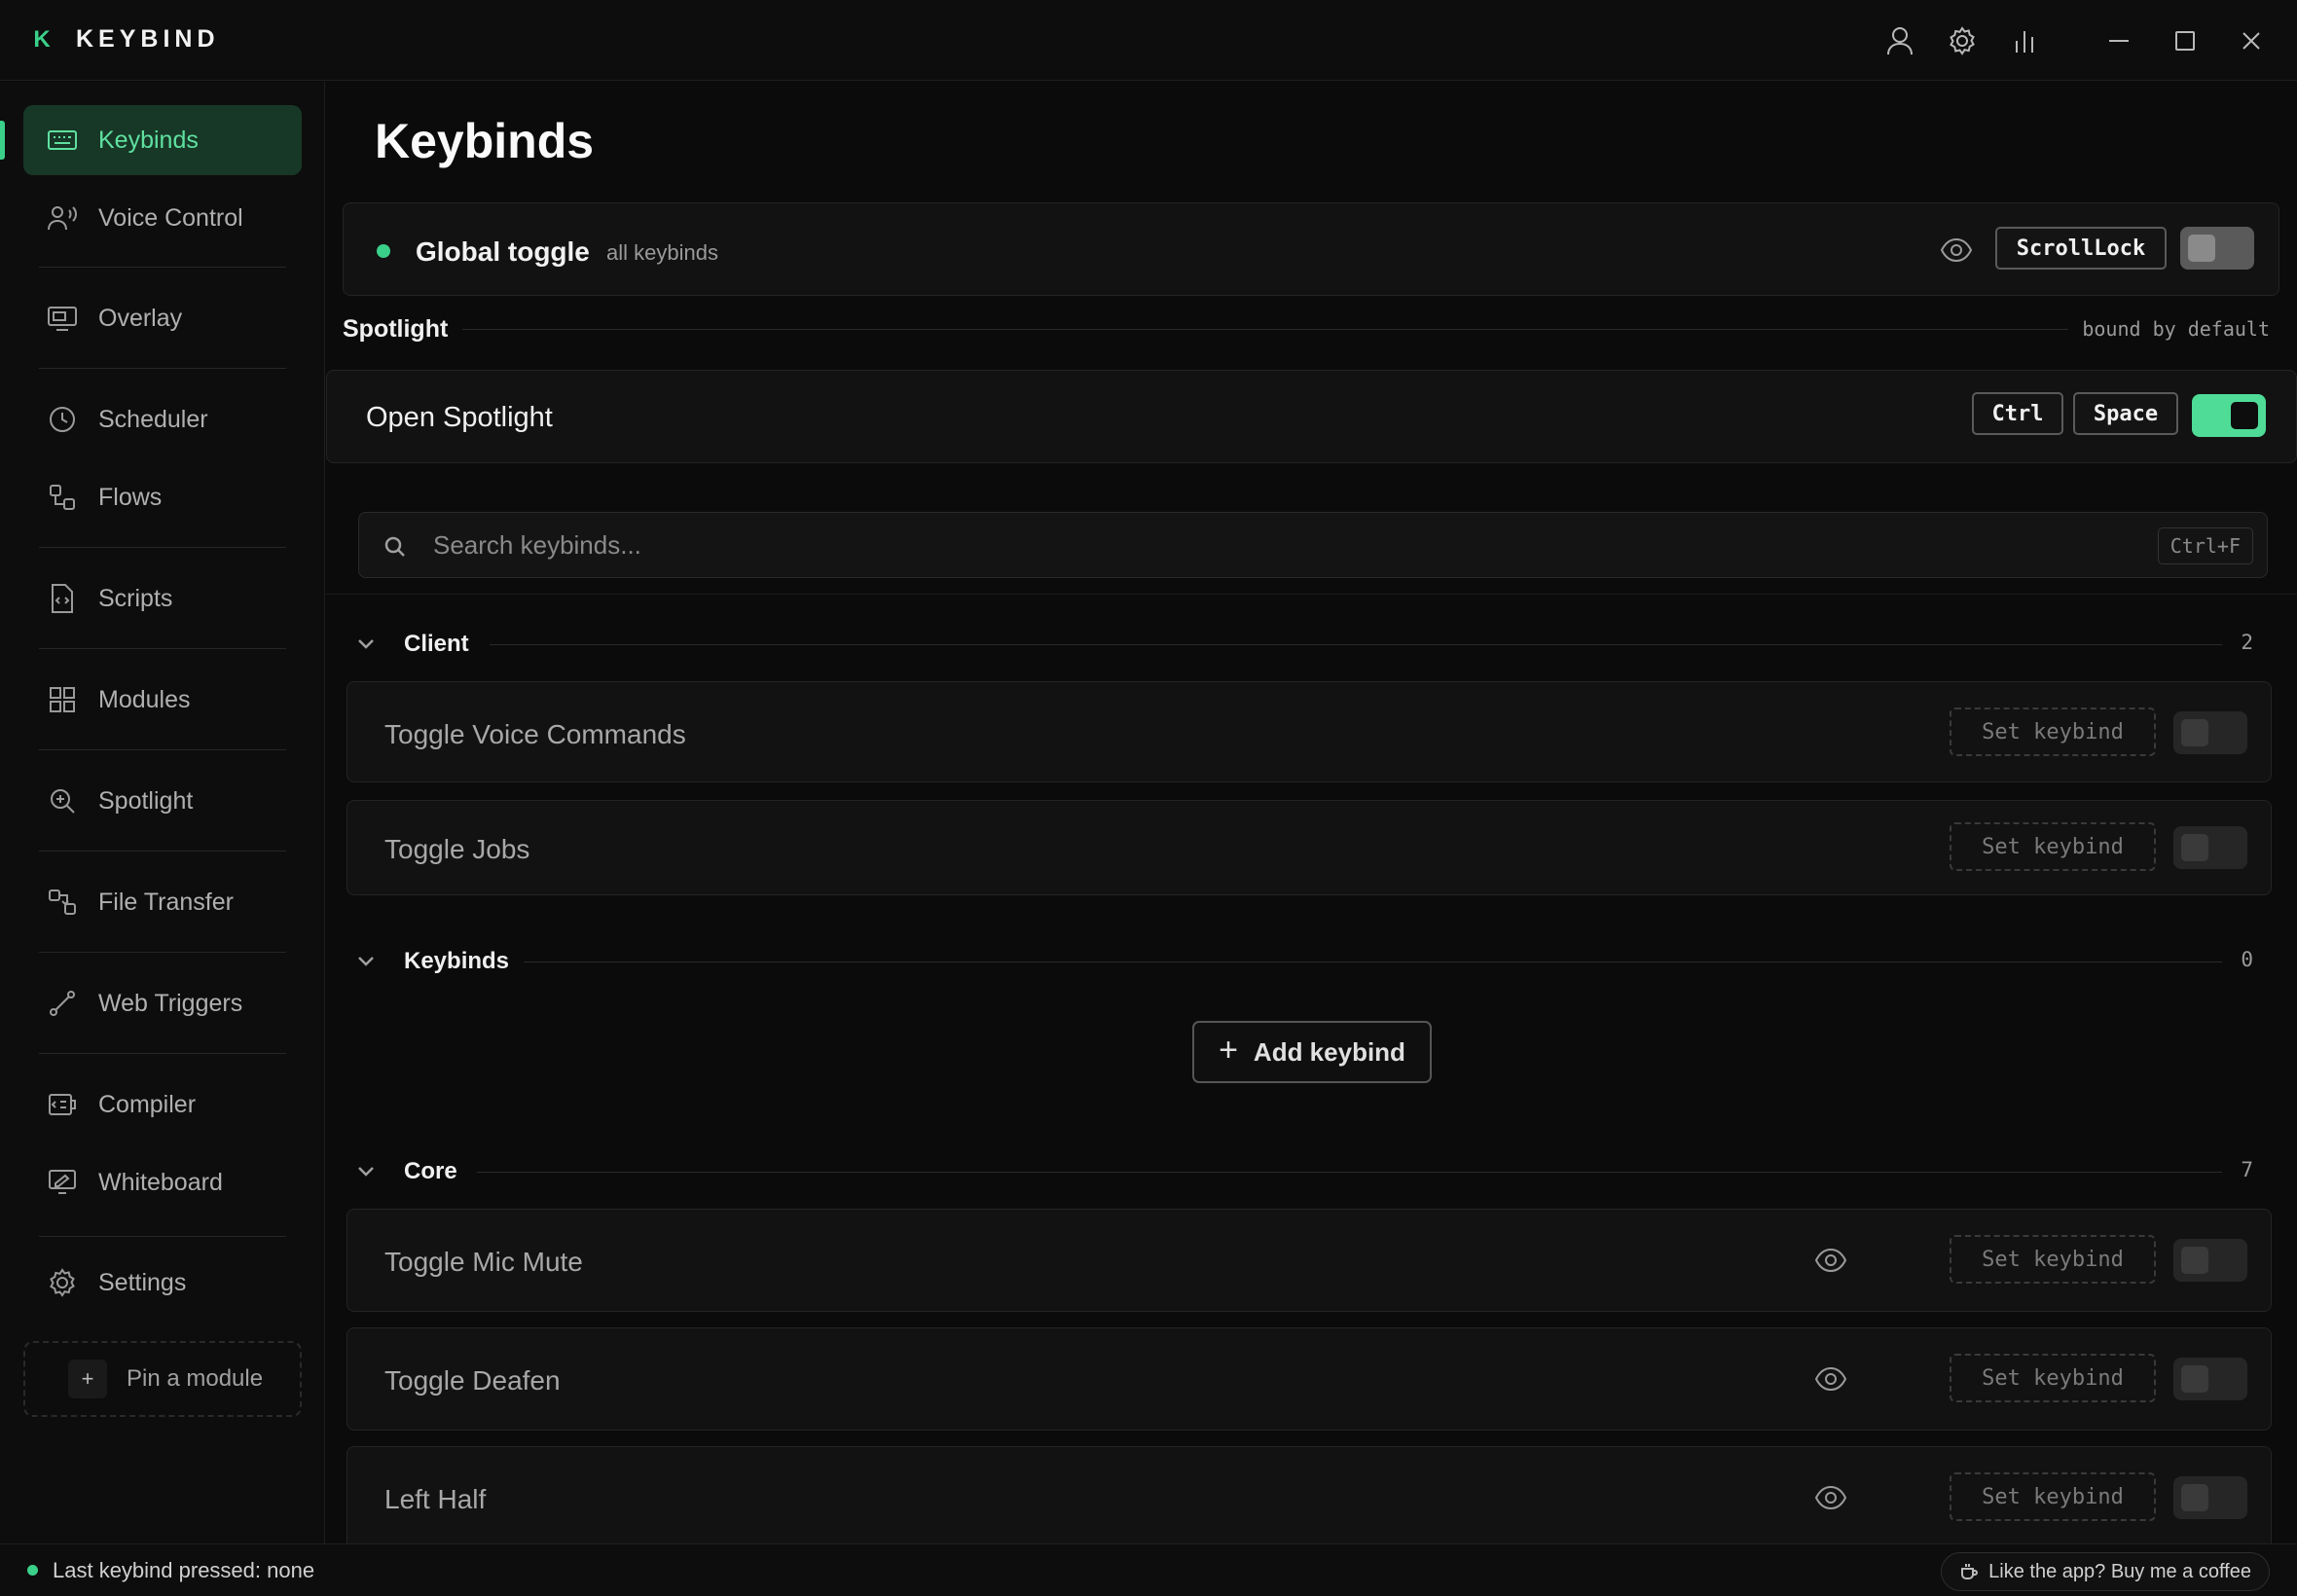 This screenshot has height=1596, width=2297. What do you see at coordinates (2105, 1571) in the screenshot?
I see `buy-coffee-button: Like the app? Buy me a coffee` at bounding box center [2105, 1571].